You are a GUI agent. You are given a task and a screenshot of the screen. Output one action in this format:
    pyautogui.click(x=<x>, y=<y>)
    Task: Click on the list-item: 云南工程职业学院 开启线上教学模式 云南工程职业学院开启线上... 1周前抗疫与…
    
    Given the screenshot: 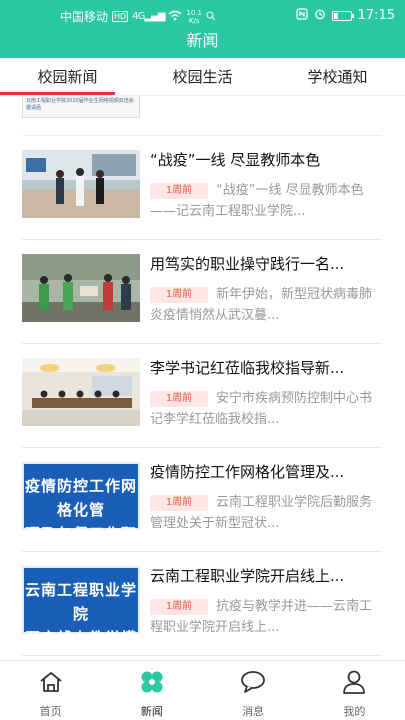 What is the action you would take?
    pyautogui.click(x=202, y=604)
    